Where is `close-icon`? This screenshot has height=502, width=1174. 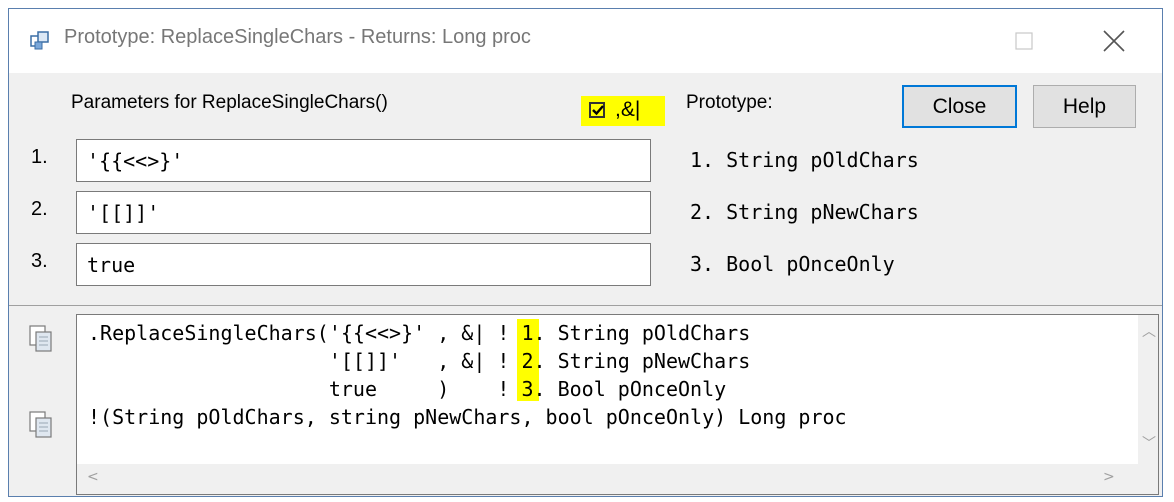
close-icon is located at coordinates (1114, 41).